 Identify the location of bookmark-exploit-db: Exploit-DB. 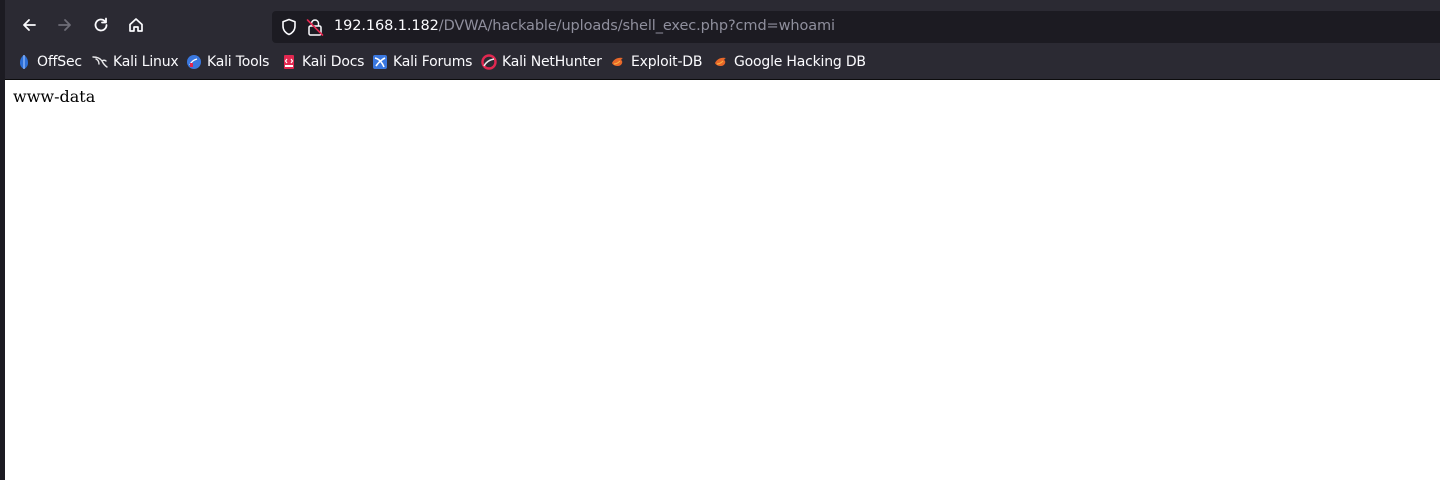
(656, 62).